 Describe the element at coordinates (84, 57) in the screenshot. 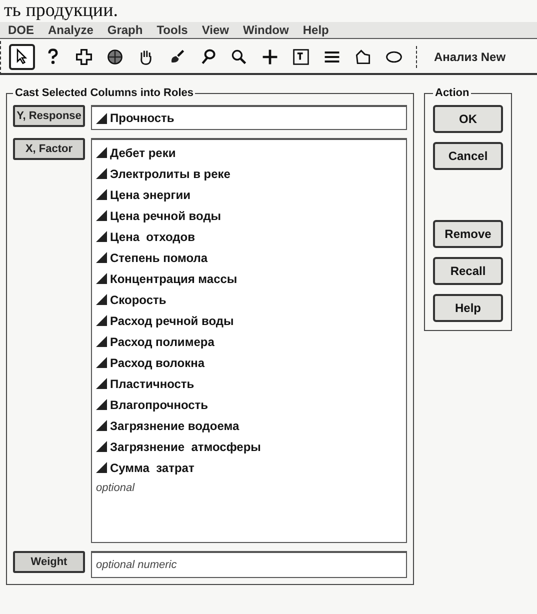

I see `cross-icon` at that location.